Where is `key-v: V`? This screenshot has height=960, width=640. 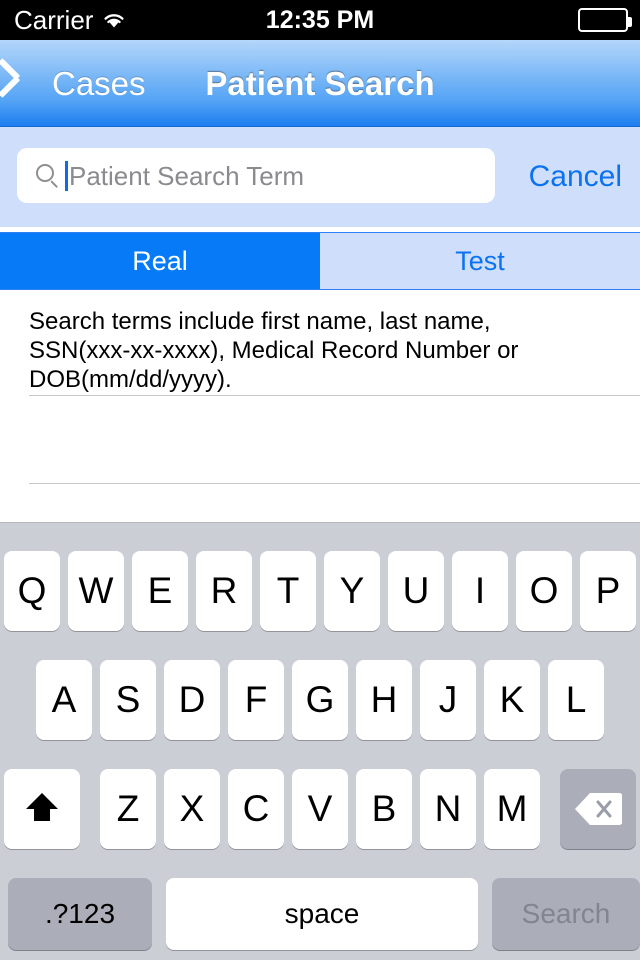 key-v: V is located at coordinates (320, 809).